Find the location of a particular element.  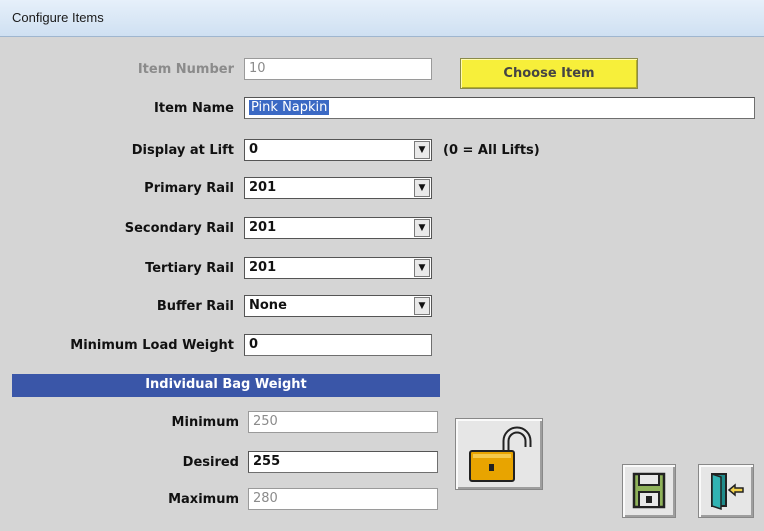

exit-button is located at coordinates (726, 491).